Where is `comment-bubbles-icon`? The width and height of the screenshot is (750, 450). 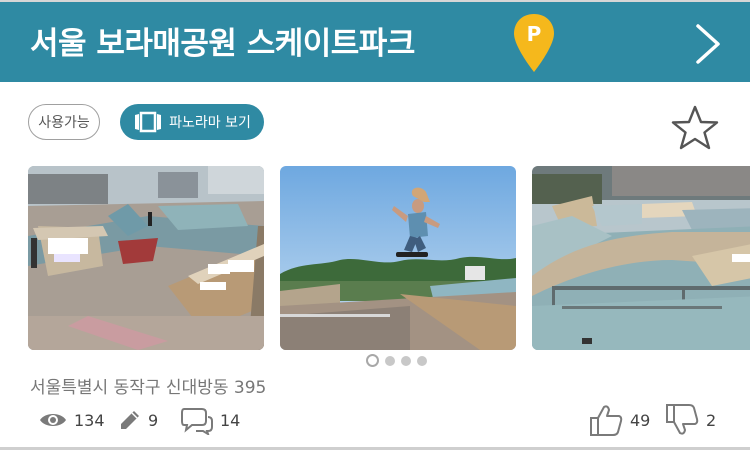 comment-bubbles-icon is located at coordinates (197, 421).